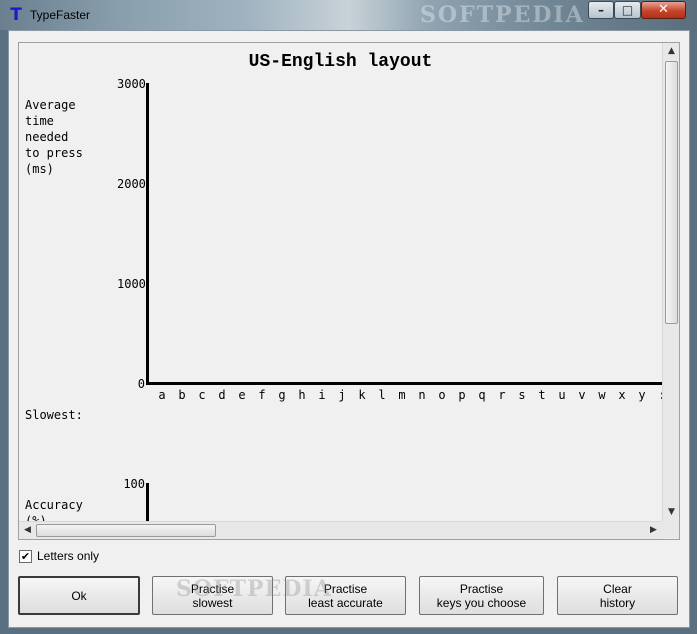 The height and width of the screenshot is (634, 697). I want to click on y-axis-label-line: Average, so click(50, 105).